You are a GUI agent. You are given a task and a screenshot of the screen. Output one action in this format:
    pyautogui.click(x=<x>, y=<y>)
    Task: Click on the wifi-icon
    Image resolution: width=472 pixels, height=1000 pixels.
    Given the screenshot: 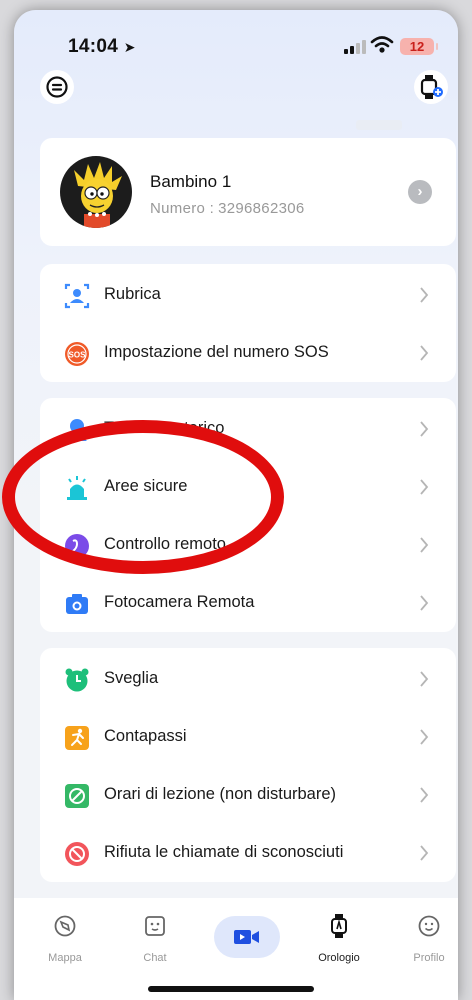 What is the action you would take?
    pyautogui.click(x=382, y=44)
    